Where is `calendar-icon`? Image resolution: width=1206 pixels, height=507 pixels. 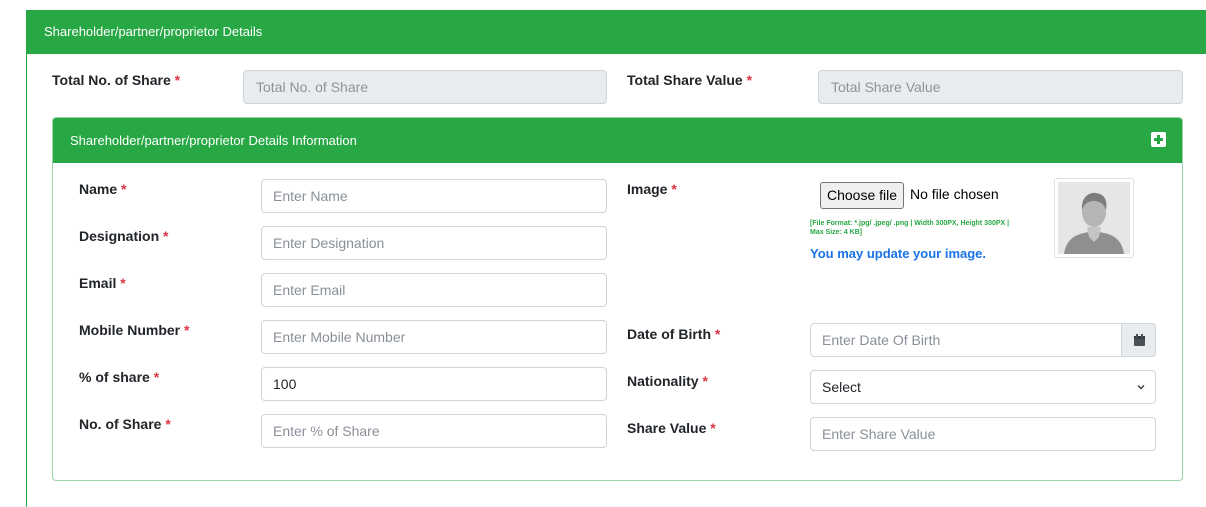
calendar-icon is located at coordinates (1138, 340).